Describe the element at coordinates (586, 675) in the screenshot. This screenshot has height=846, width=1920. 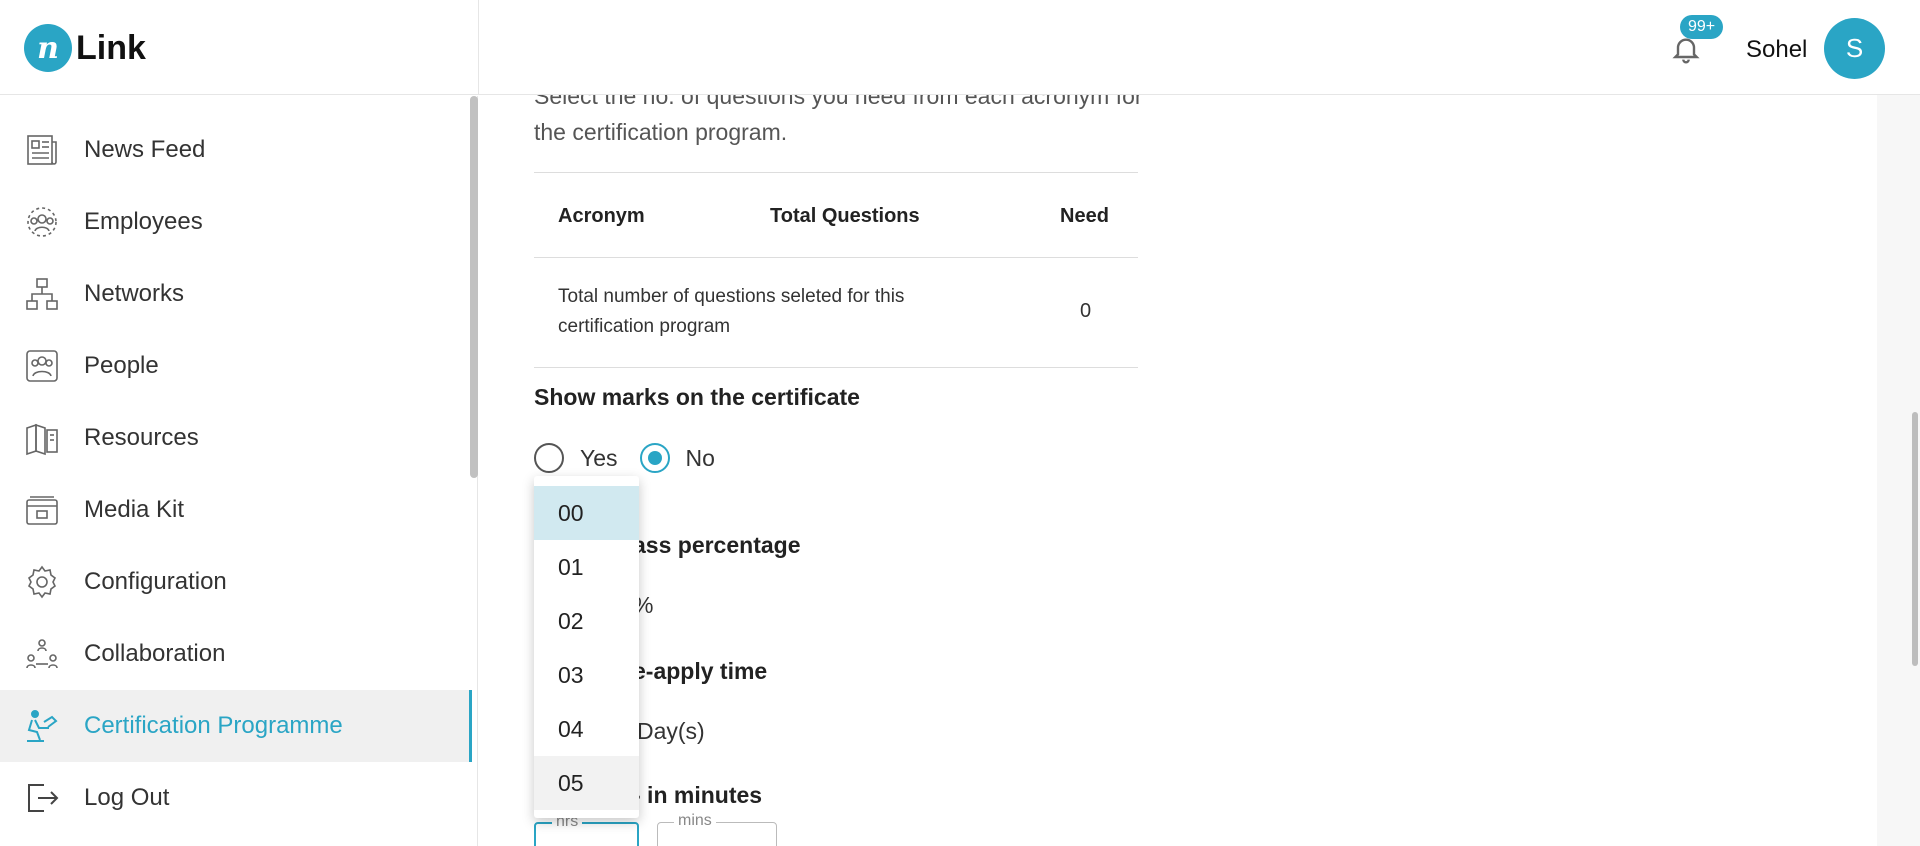
I see `dropdown-option: 03` at that location.